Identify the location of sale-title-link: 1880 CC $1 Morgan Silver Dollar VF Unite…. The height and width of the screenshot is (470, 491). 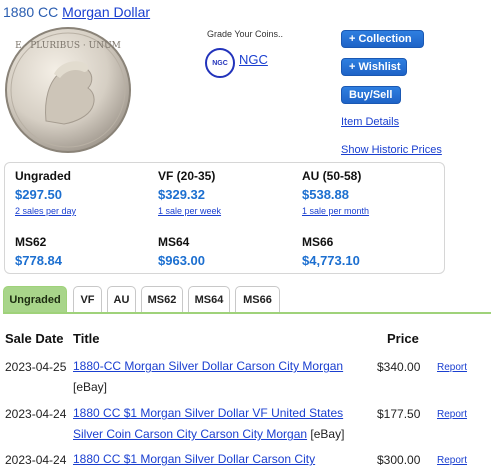
(208, 423).